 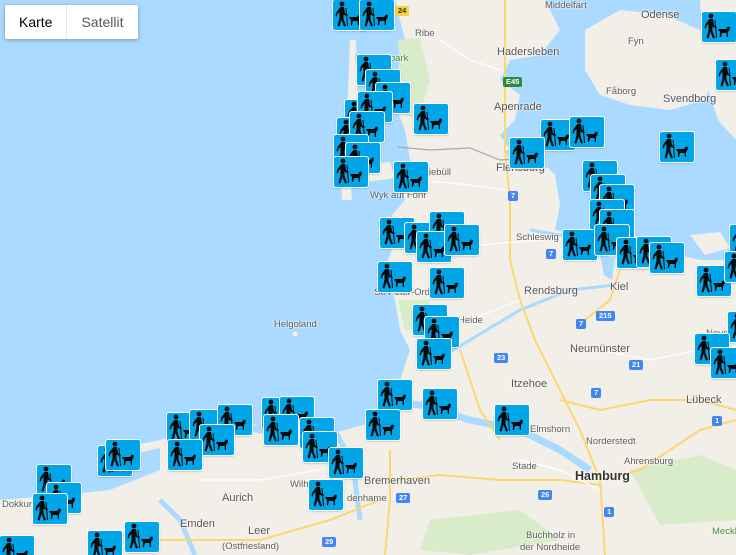 What do you see at coordinates (660, 15) in the screenshot?
I see `label-odense: Odense` at bounding box center [660, 15].